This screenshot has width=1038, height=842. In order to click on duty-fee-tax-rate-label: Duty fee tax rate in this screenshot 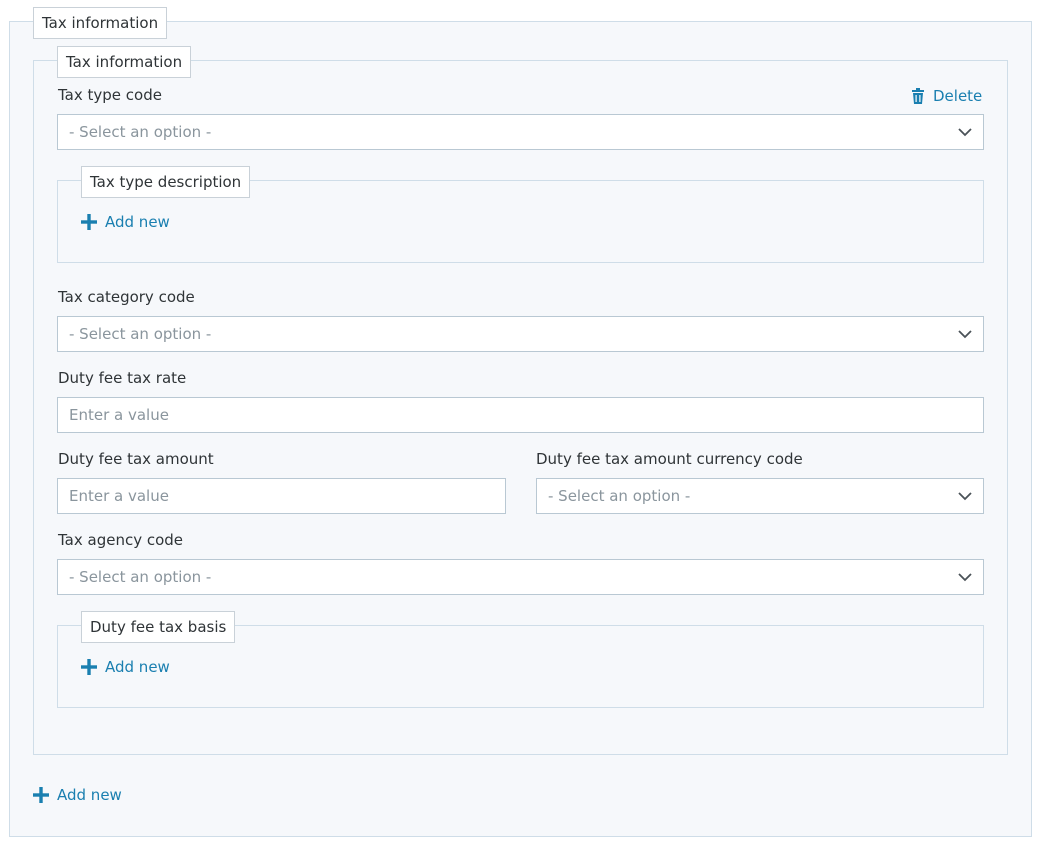, I will do `click(122, 378)`.